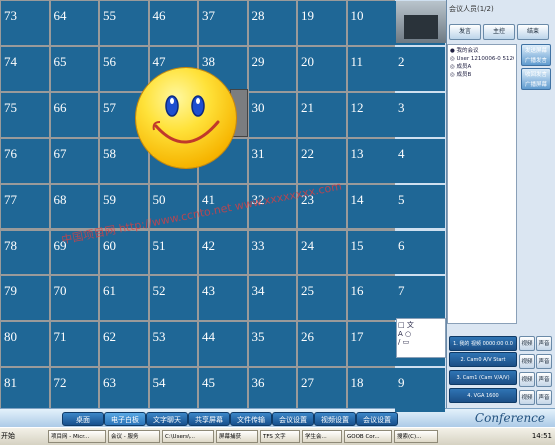  Describe the element at coordinates (322, 23) in the screenshot. I see `grid-cell: 19` at that location.